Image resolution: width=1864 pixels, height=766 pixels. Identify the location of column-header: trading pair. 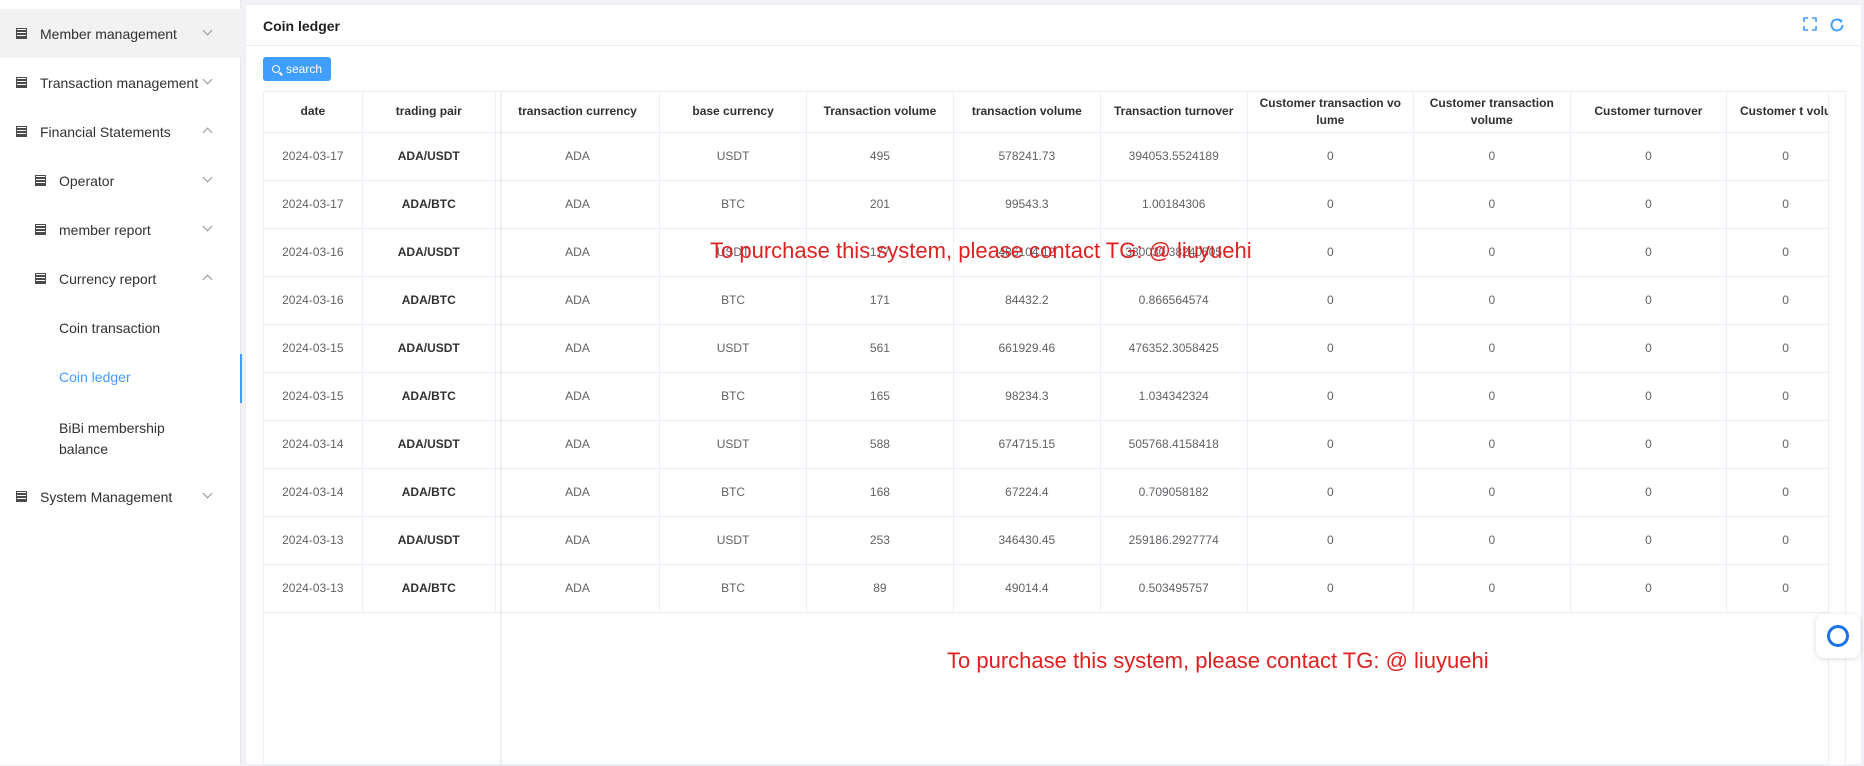
(429, 112).